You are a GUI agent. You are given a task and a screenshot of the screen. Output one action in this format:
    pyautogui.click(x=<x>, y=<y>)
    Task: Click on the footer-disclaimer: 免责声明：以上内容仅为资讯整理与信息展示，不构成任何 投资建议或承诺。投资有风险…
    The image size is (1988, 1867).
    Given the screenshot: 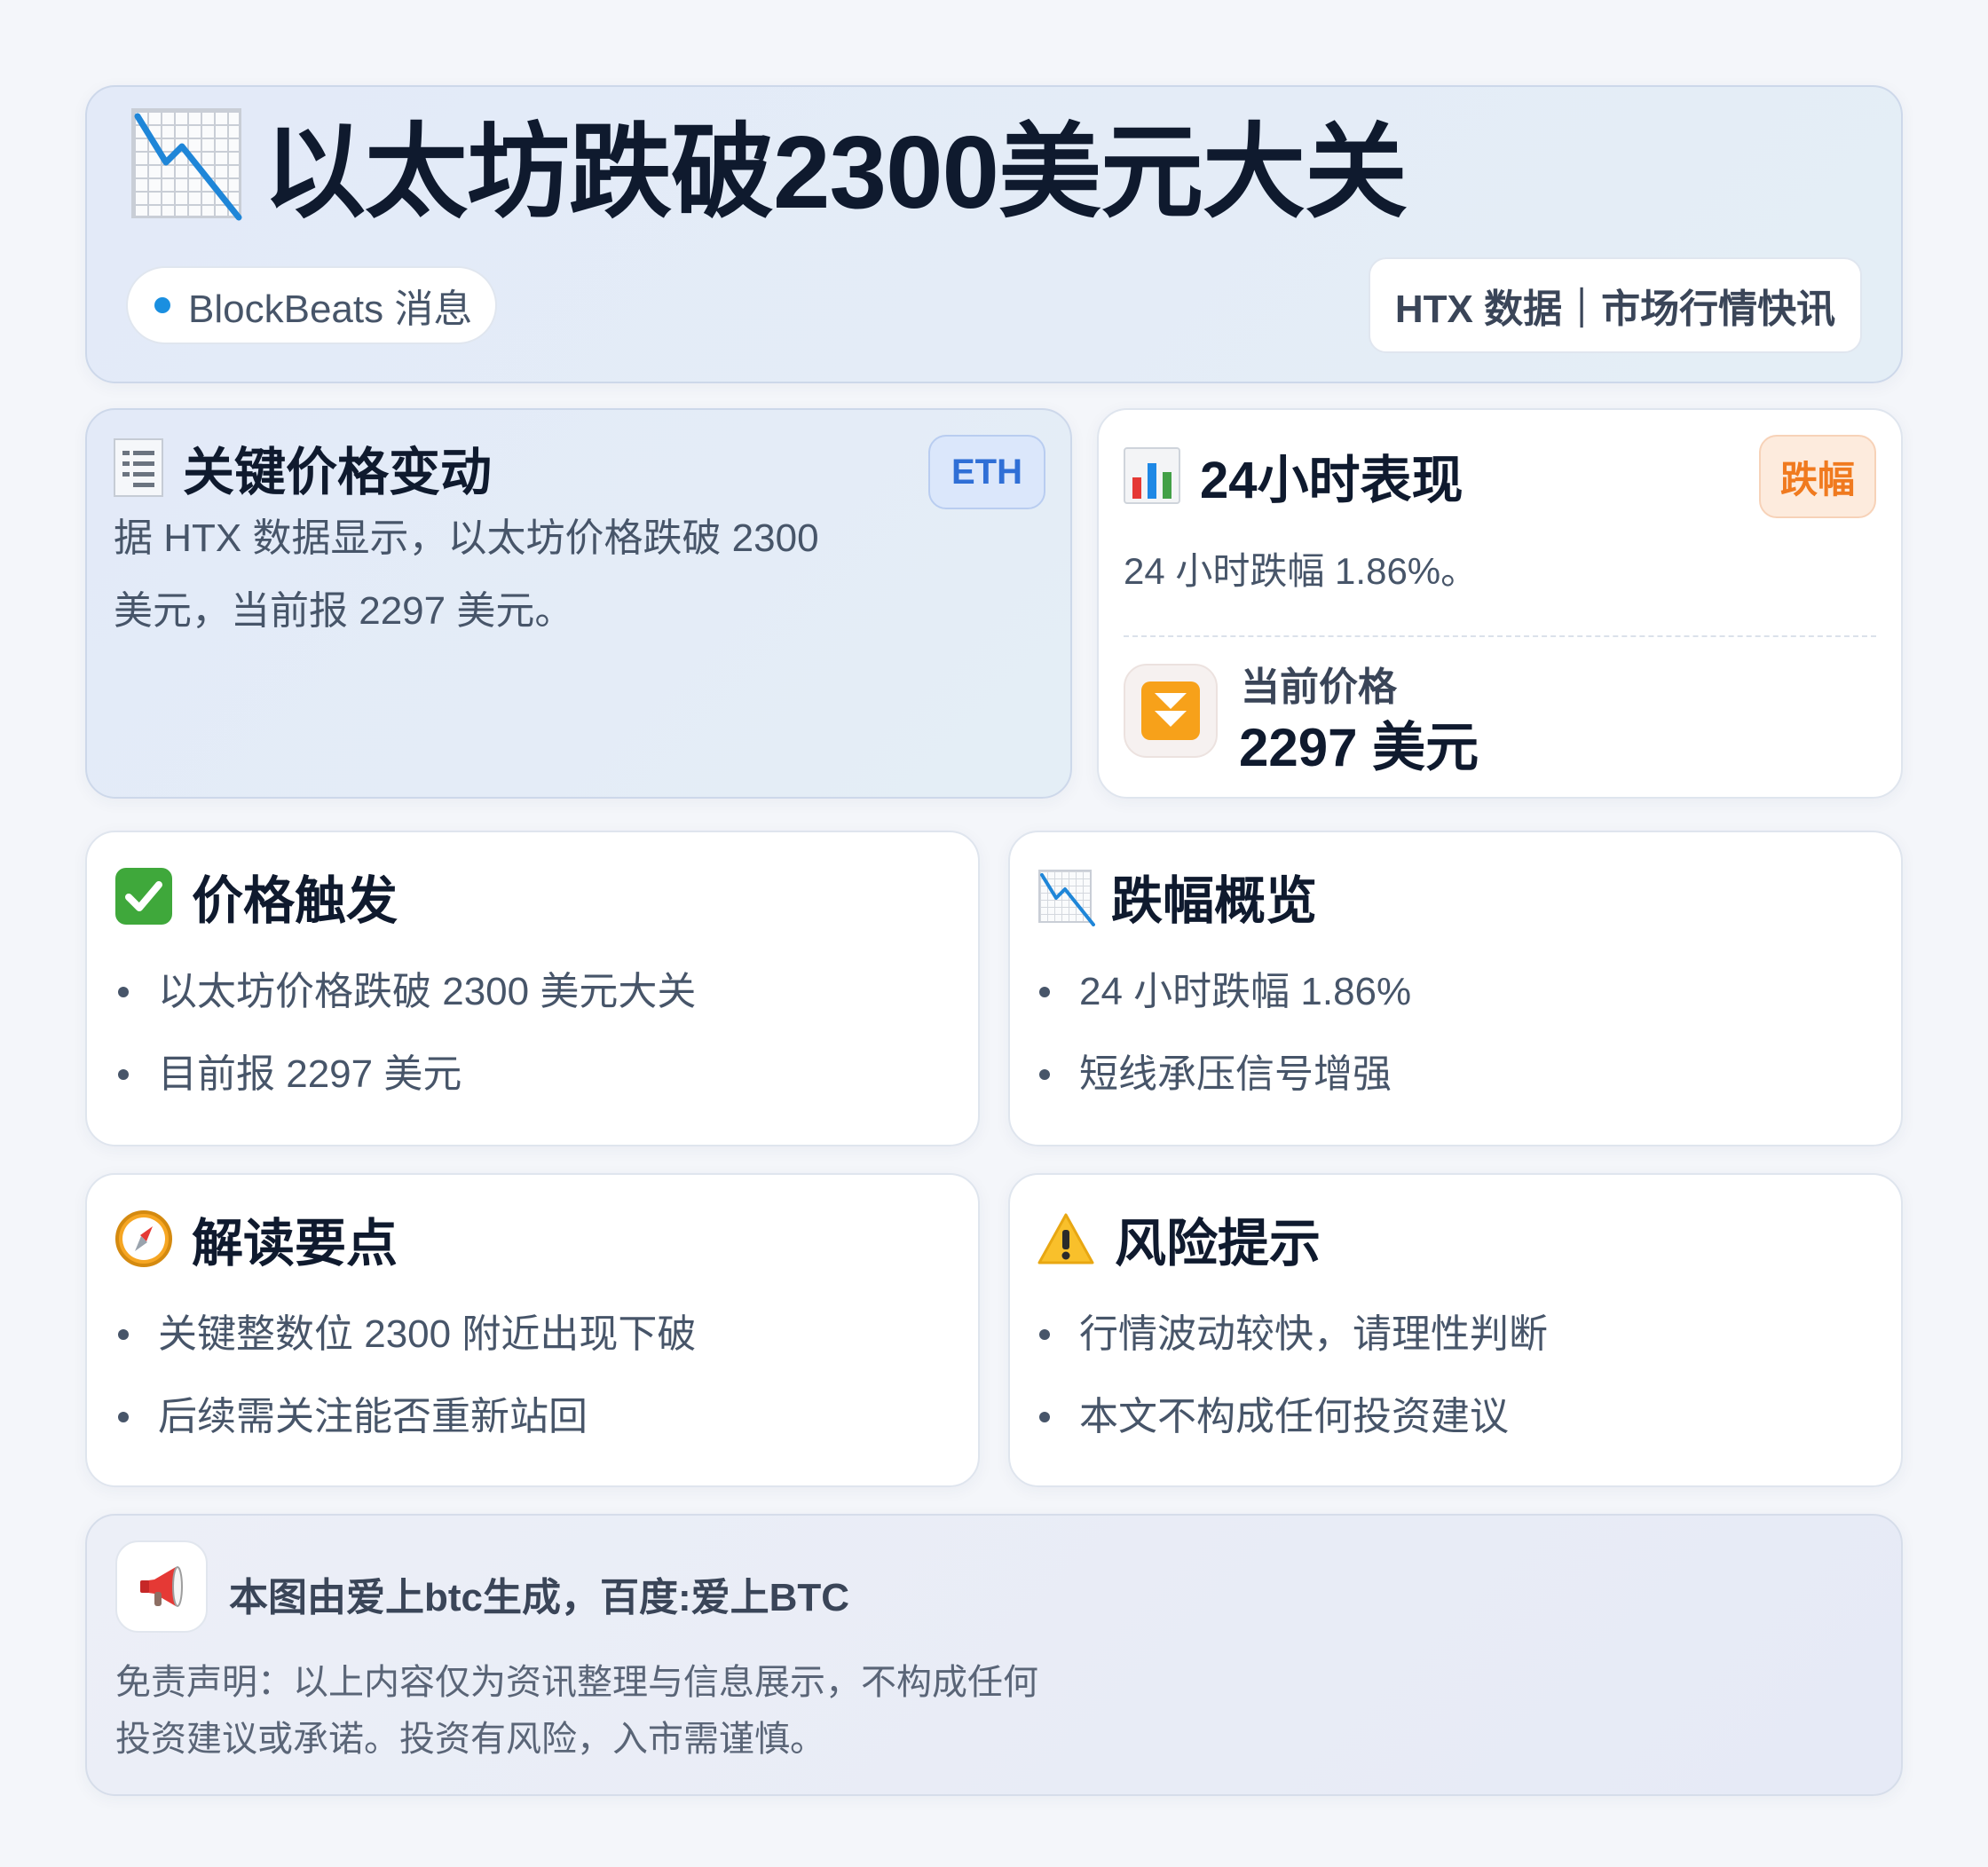 What is the action you would take?
    pyautogui.click(x=576, y=1711)
    